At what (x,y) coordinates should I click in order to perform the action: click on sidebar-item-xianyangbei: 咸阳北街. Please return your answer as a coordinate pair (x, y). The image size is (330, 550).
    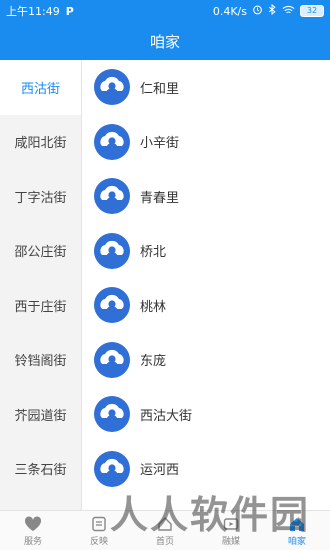
    Looking at the image, I should click on (40, 142).